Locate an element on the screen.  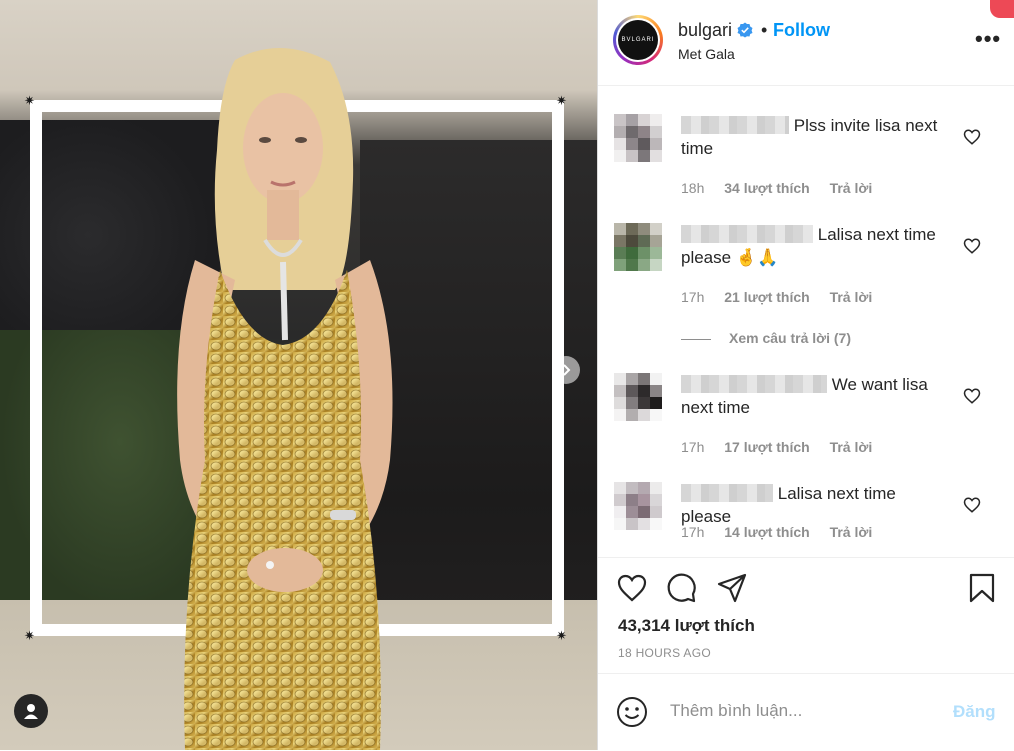
comment-text: Plss invite lisa next time is located at coordinates (809, 137).